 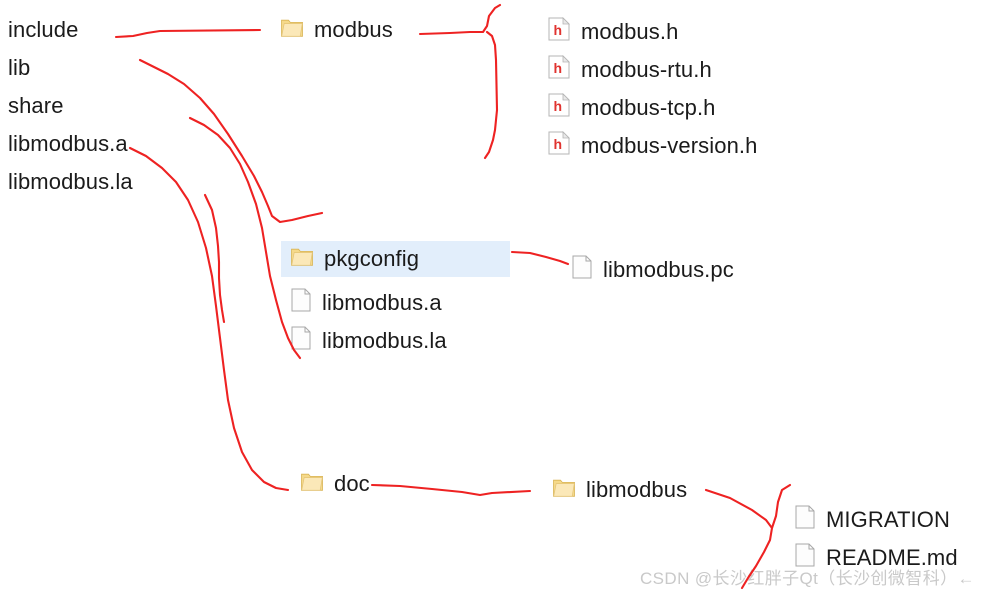 I want to click on list-item: share, so click(x=36, y=106).